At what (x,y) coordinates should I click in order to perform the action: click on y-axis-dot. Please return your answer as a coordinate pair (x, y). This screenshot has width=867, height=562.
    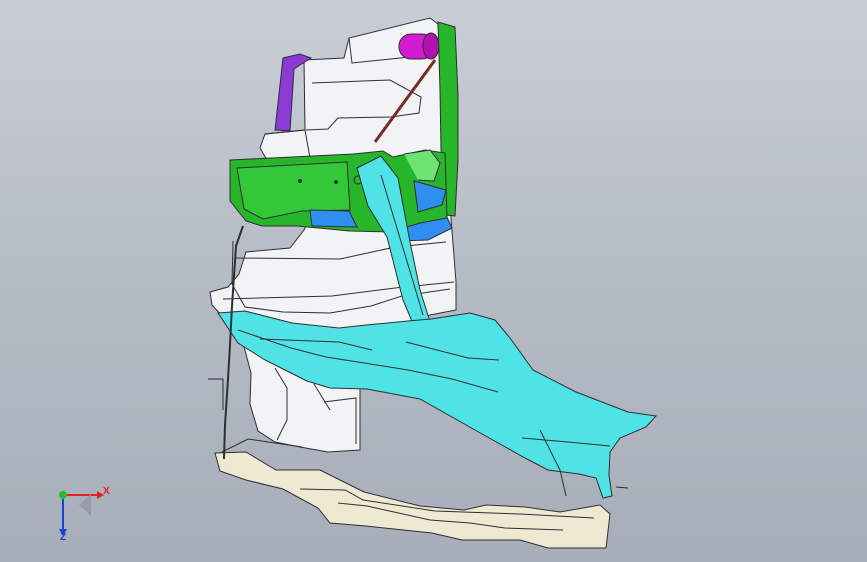
    Looking at the image, I should click on (63, 495).